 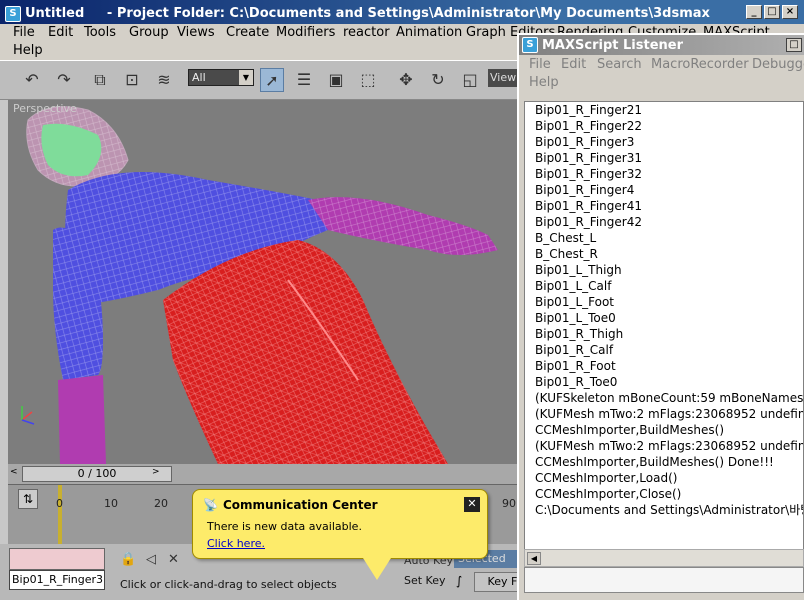 What do you see at coordinates (164, 80) in the screenshot?
I see `bind-space-warp-icon: ≋` at bounding box center [164, 80].